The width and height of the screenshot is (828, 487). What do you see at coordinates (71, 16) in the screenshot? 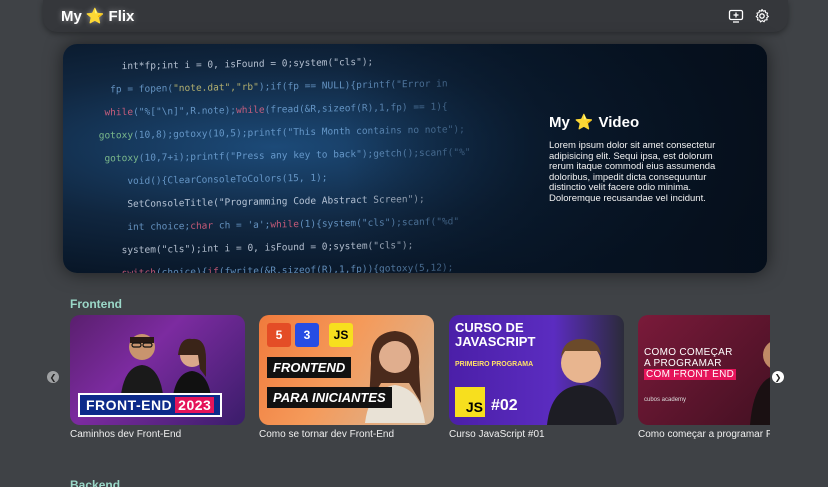
I see `brand-text-left: My` at bounding box center [71, 16].